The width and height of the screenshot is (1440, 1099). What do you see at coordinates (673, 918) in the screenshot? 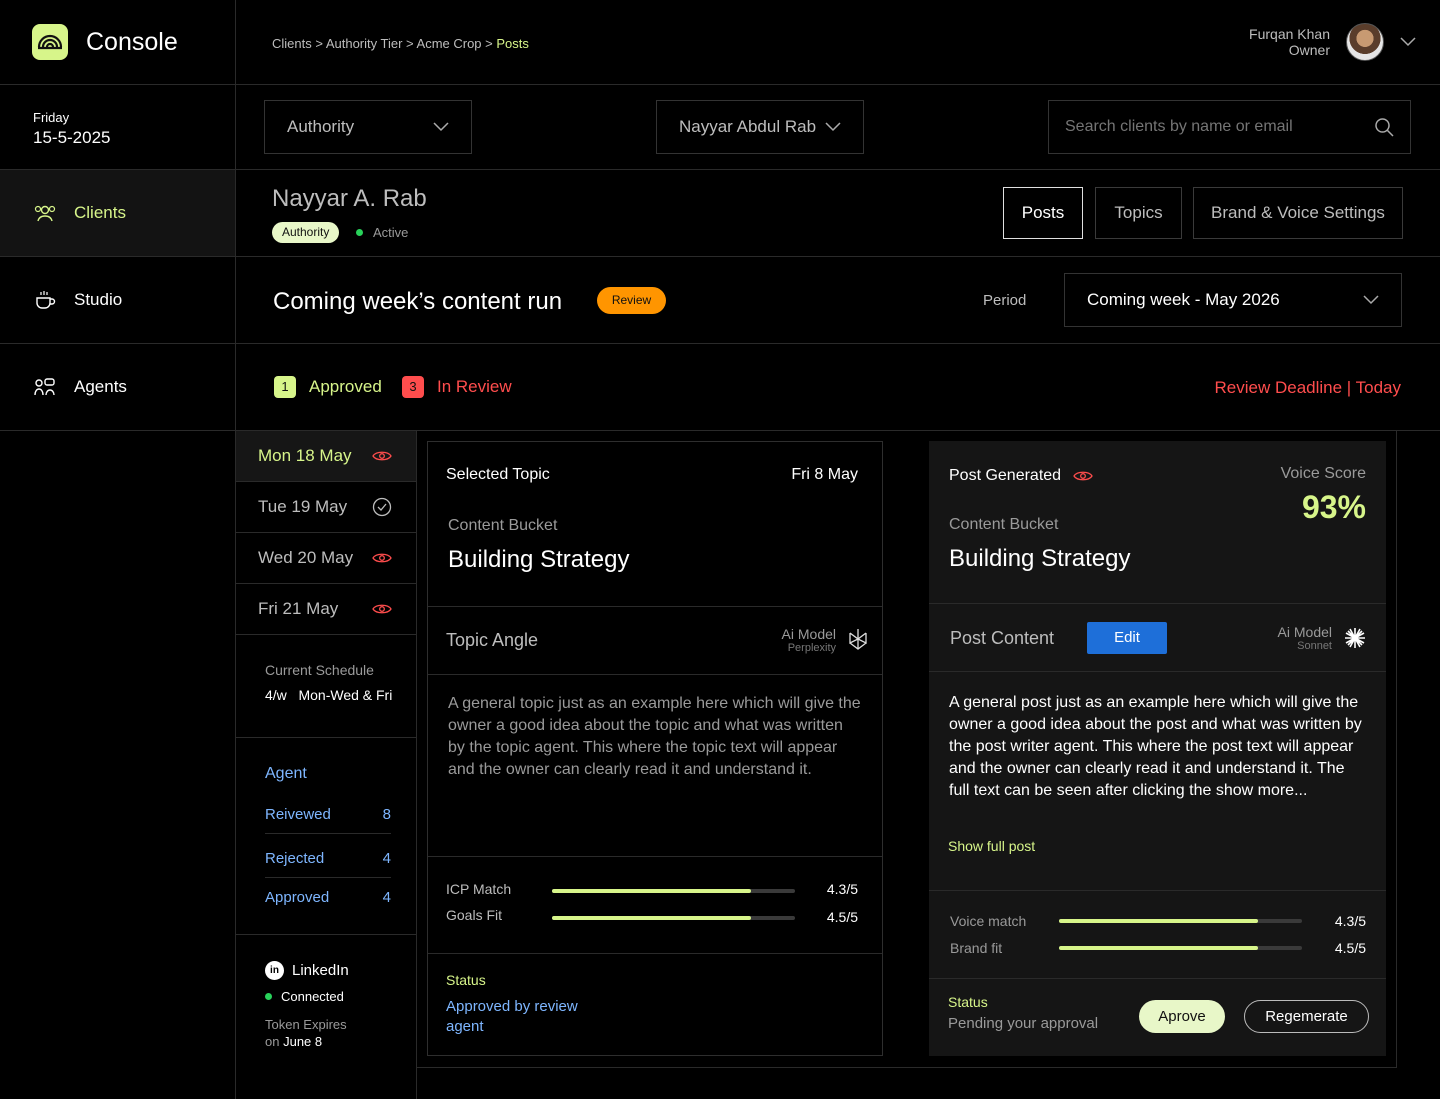
I see `goals-fit-bar` at bounding box center [673, 918].